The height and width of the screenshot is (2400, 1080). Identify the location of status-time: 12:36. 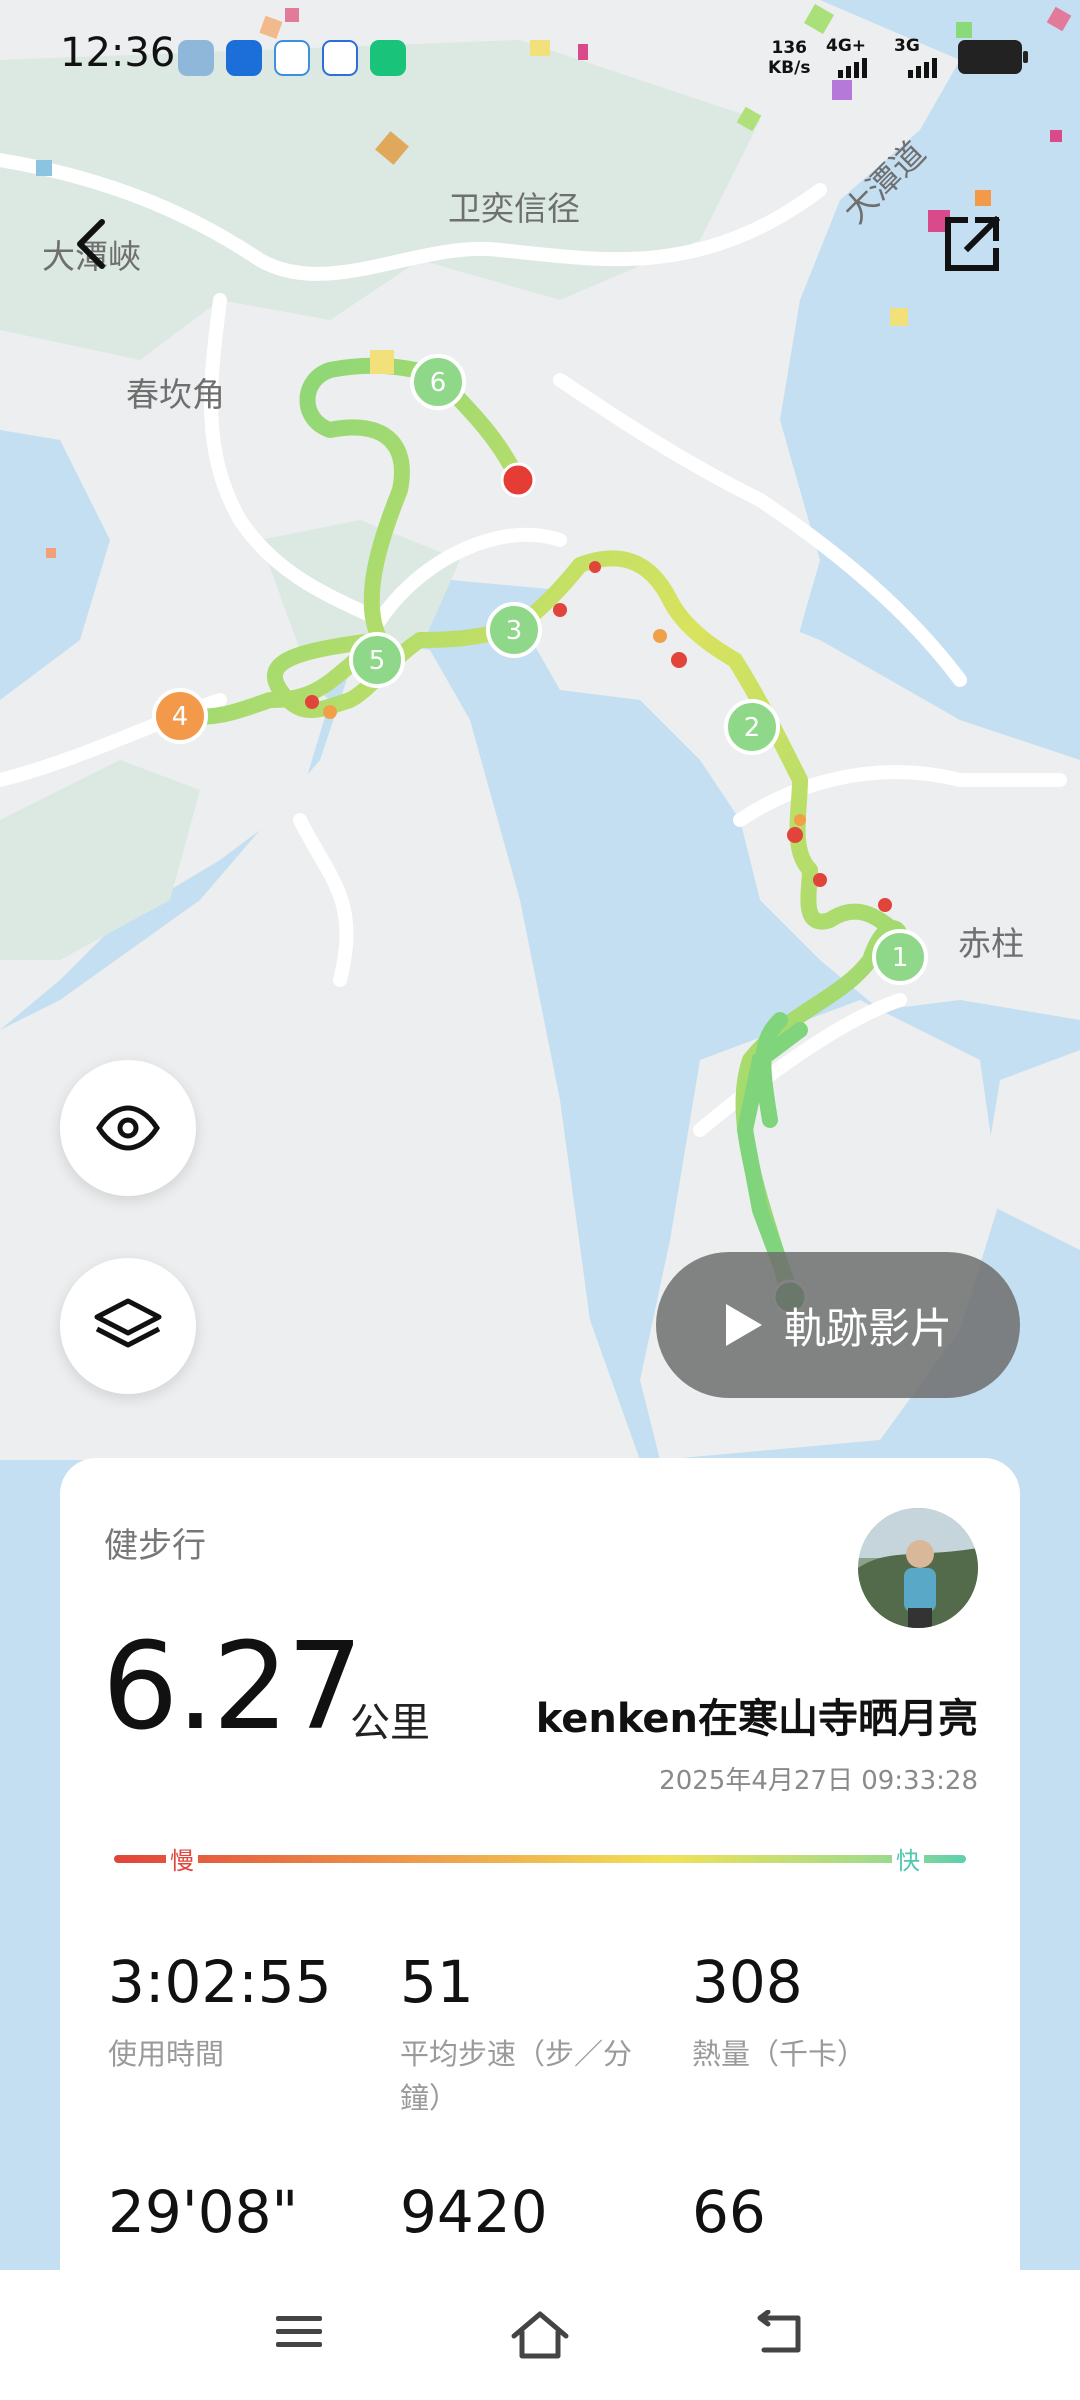
(118, 53).